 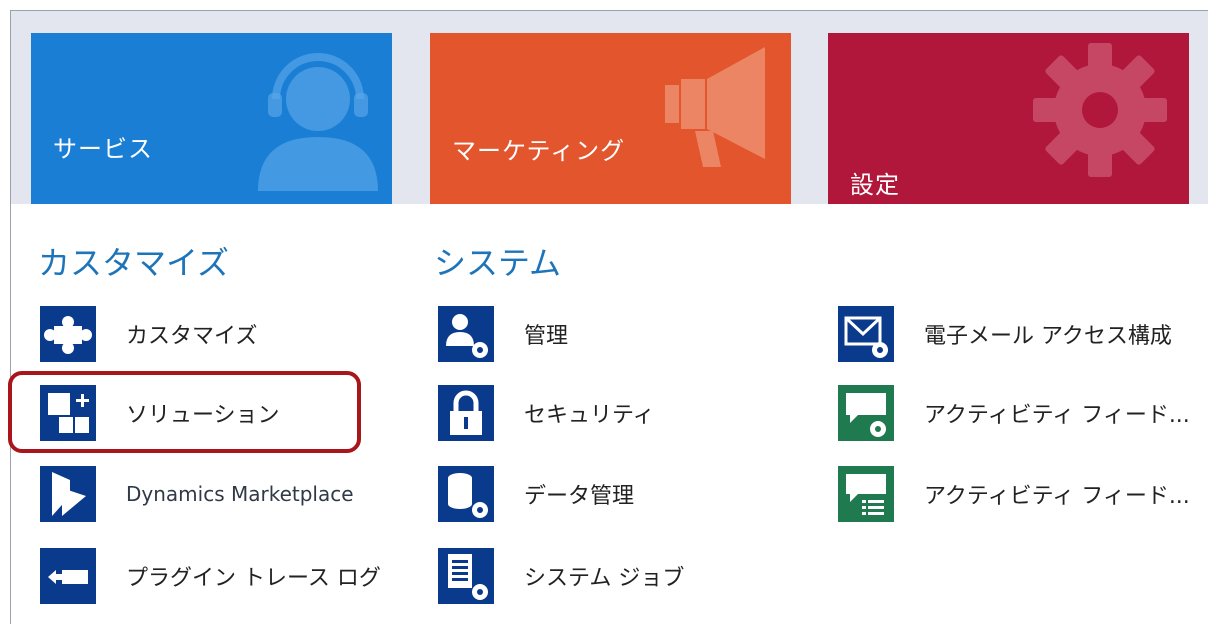 What do you see at coordinates (253, 578) in the screenshot?
I see `item-plugin-trace-log-label: プラグイン トレース ログ` at bounding box center [253, 578].